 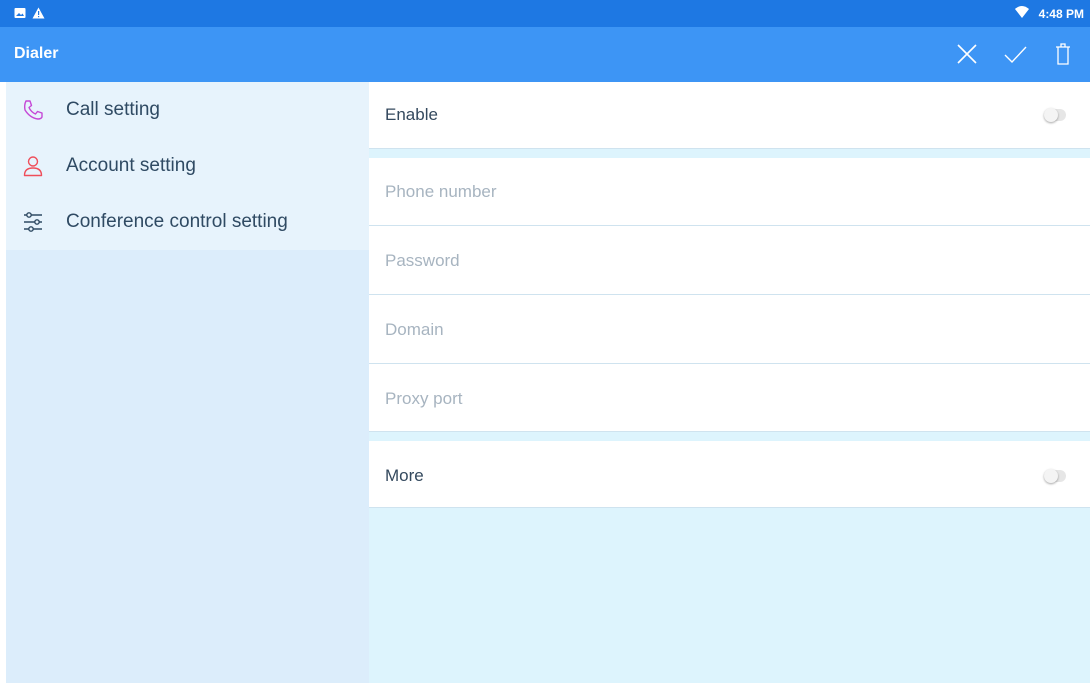 I want to click on enable-label: Enable, so click(x=411, y=114).